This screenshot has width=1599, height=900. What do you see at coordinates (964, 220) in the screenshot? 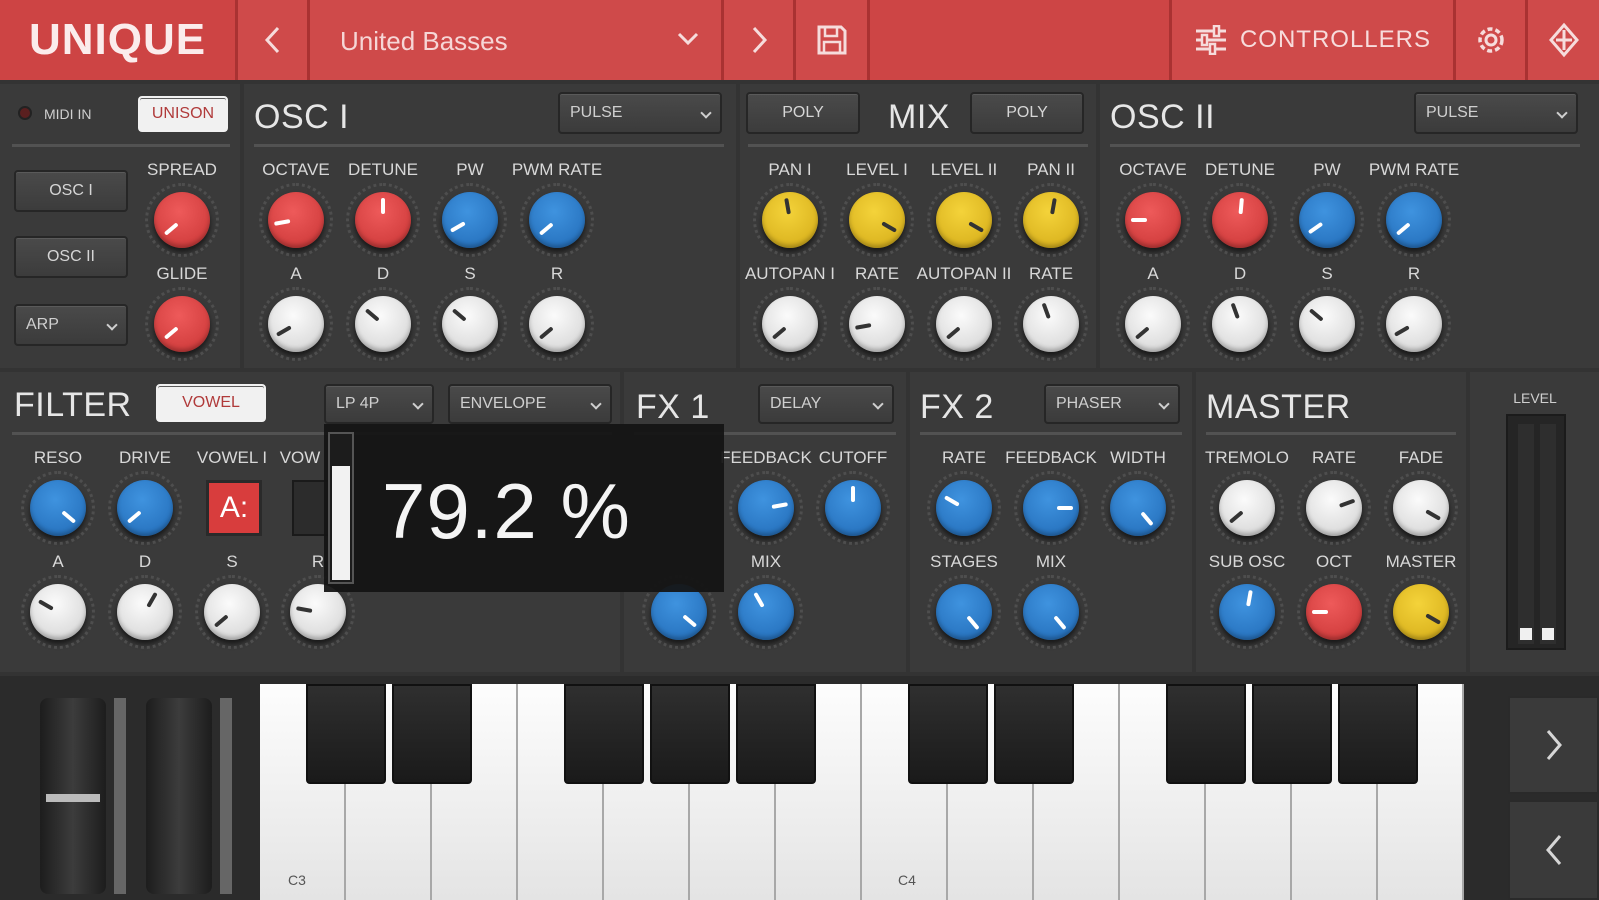
I see `level2-knob` at bounding box center [964, 220].